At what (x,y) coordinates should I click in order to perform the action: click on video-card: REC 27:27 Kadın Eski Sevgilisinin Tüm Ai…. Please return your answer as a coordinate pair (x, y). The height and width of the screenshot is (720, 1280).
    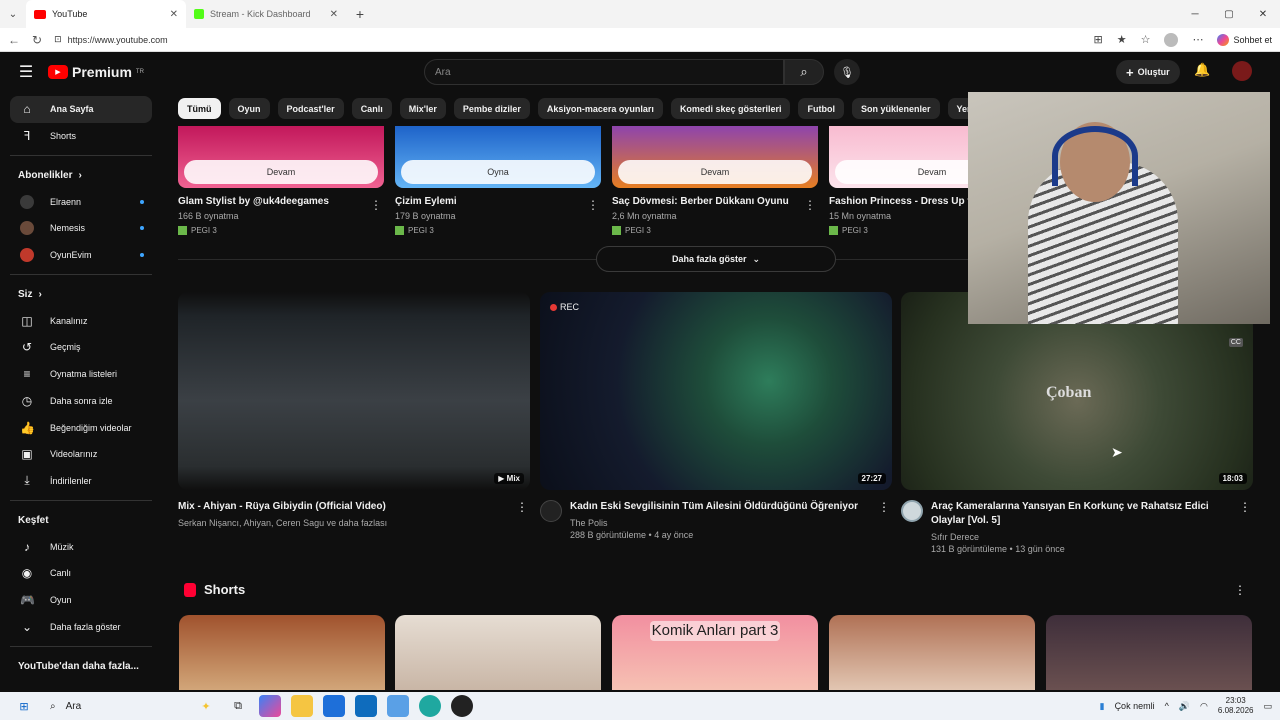
    Looking at the image, I should click on (716, 416).